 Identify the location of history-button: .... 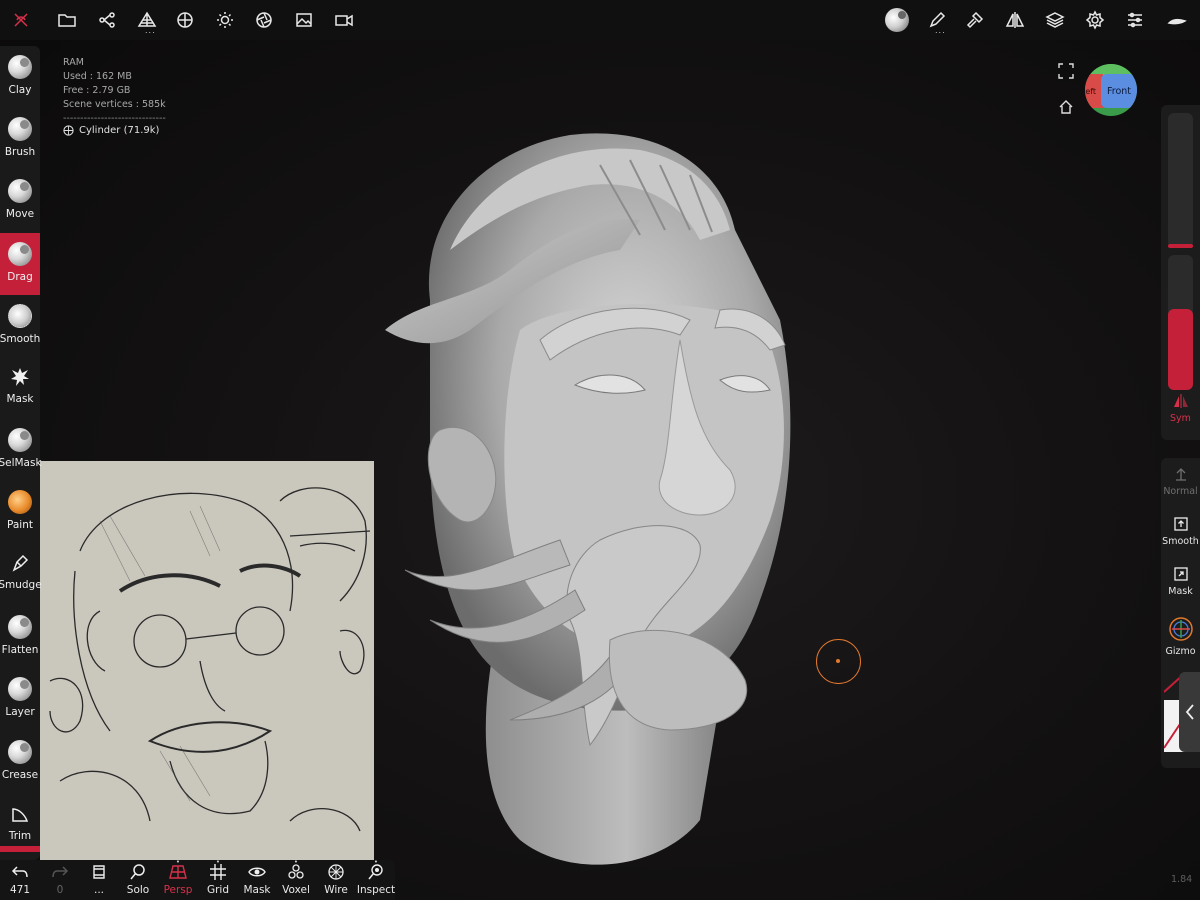
(99, 879).